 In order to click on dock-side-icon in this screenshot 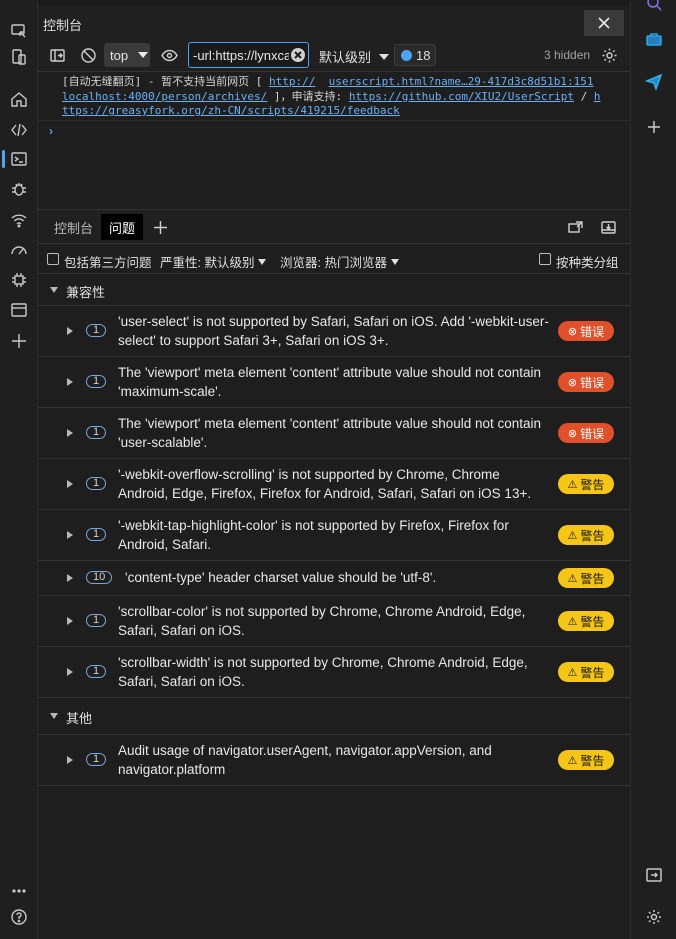, I will do `click(654, 875)`.